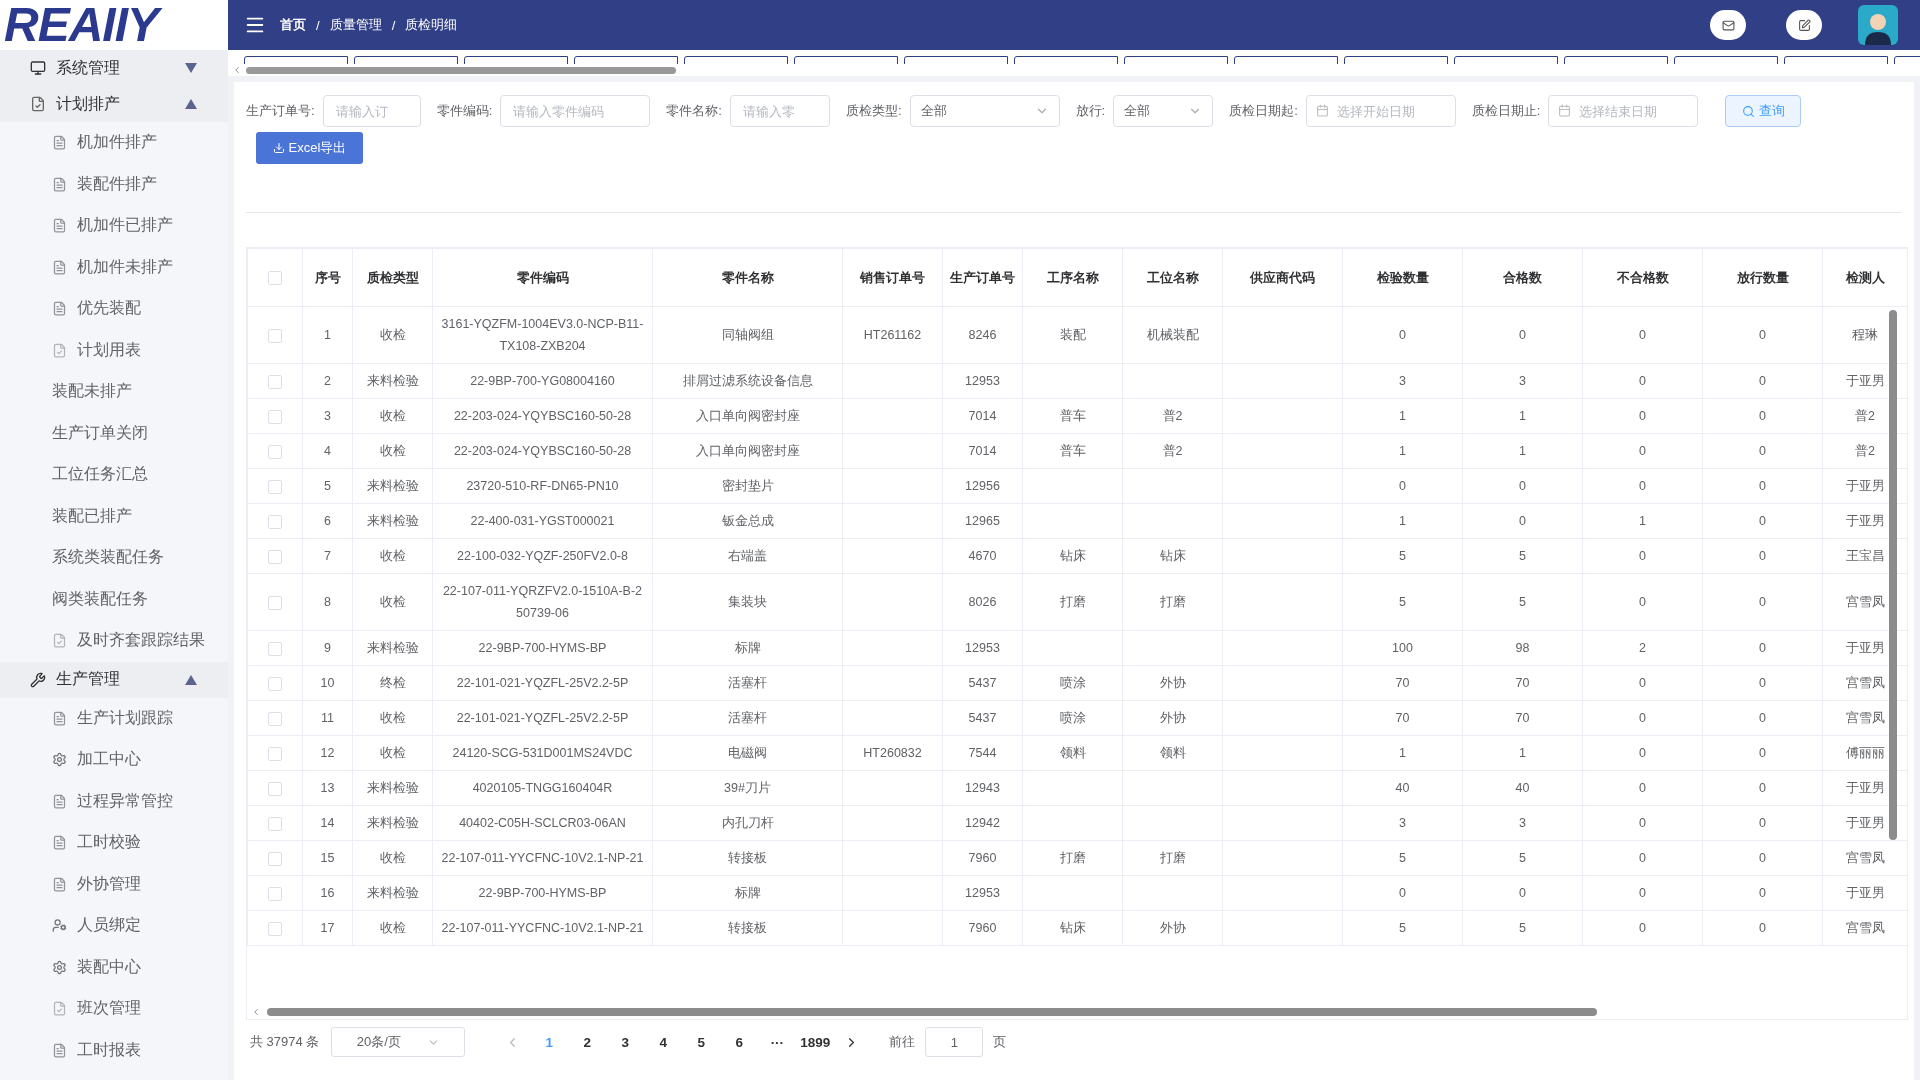  What do you see at coordinates (114, 926) in the screenshot?
I see `sidebar-item: 人员绑定` at bounding box center [114, 926].